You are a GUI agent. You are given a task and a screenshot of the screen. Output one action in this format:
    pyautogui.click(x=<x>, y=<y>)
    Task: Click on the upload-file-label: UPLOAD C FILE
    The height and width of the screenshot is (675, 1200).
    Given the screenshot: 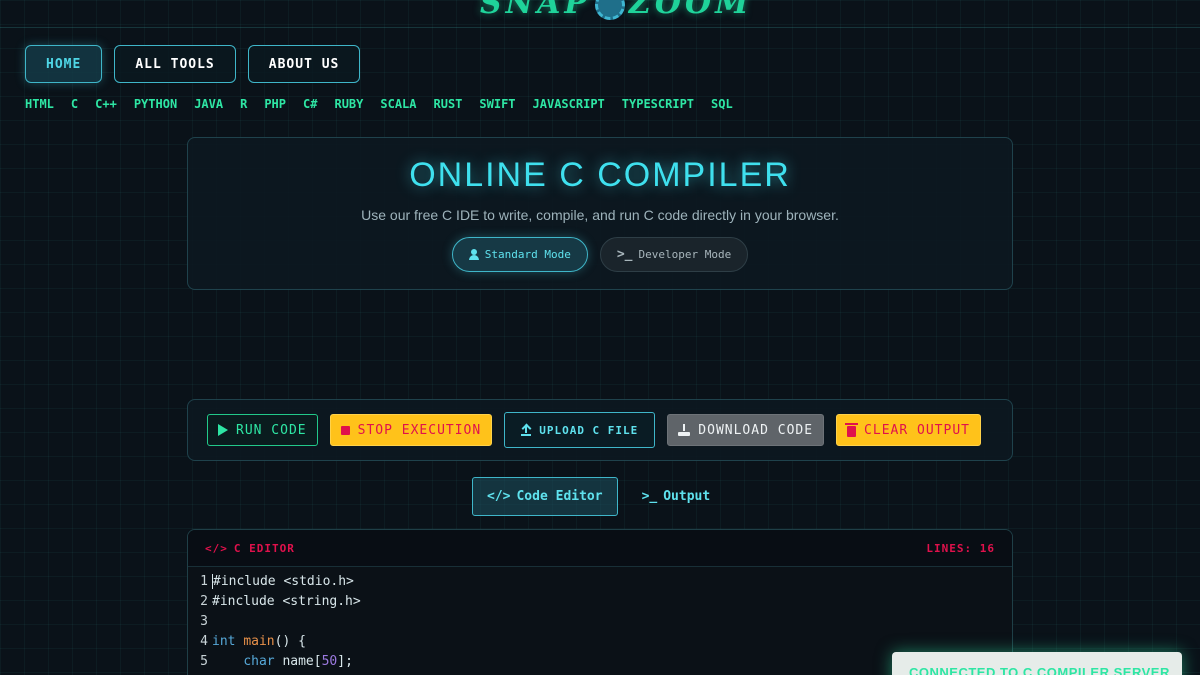 What is the action you would take?
    pyautogui.click(x=589, y=430)
    